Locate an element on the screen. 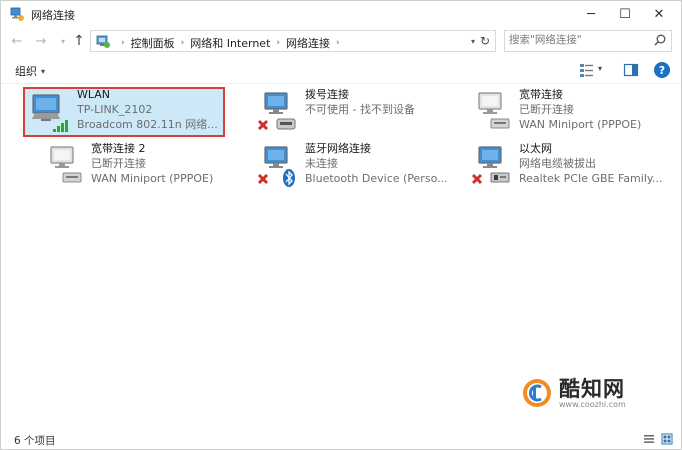 This screenshot has height=450, width=682. help-button: ? is located at coordinates (662, 70).